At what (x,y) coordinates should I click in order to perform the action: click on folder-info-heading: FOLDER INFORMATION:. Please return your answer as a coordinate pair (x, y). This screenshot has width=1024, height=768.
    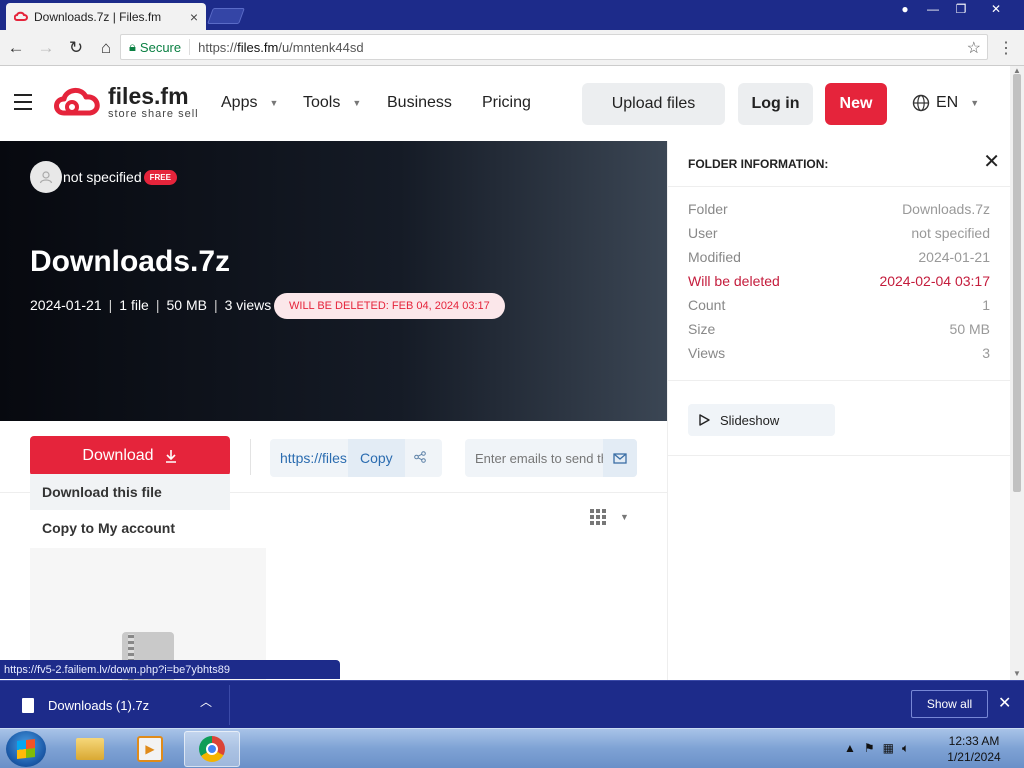
    Looking at the image, I should click on (839, 164).